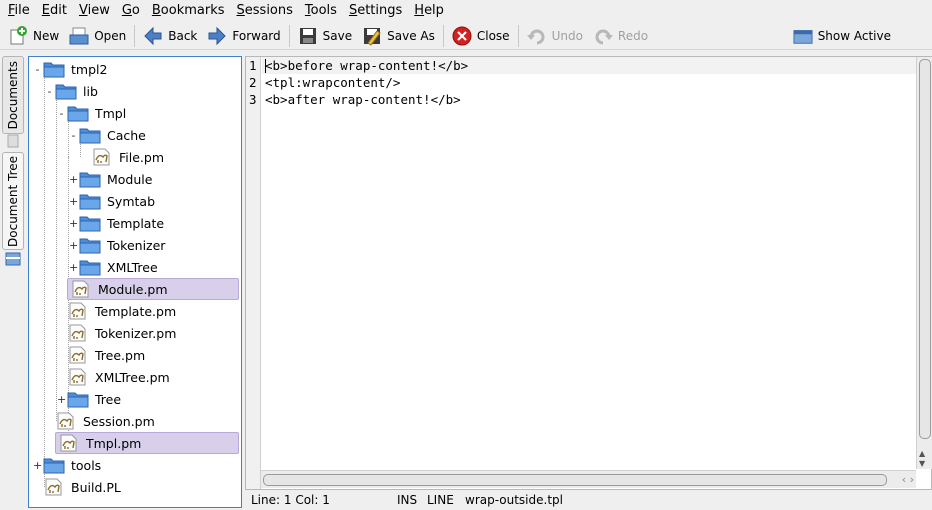  Describe the element at coordinates (188, 11) in the screenshot. I see `menu-bookmarks: Bookmarks` at that location.